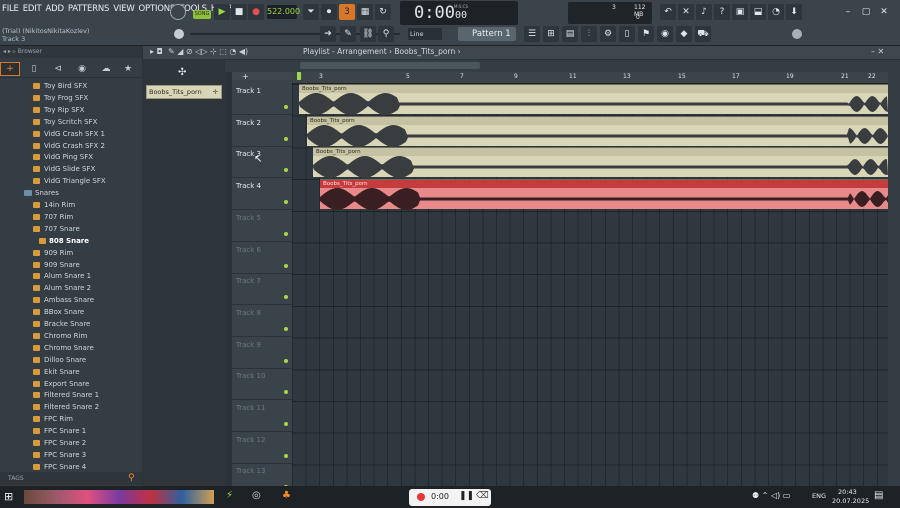 This screenshot has width=900, height=508. I want to click on tempo-display: 522.000, so click(283, 12).